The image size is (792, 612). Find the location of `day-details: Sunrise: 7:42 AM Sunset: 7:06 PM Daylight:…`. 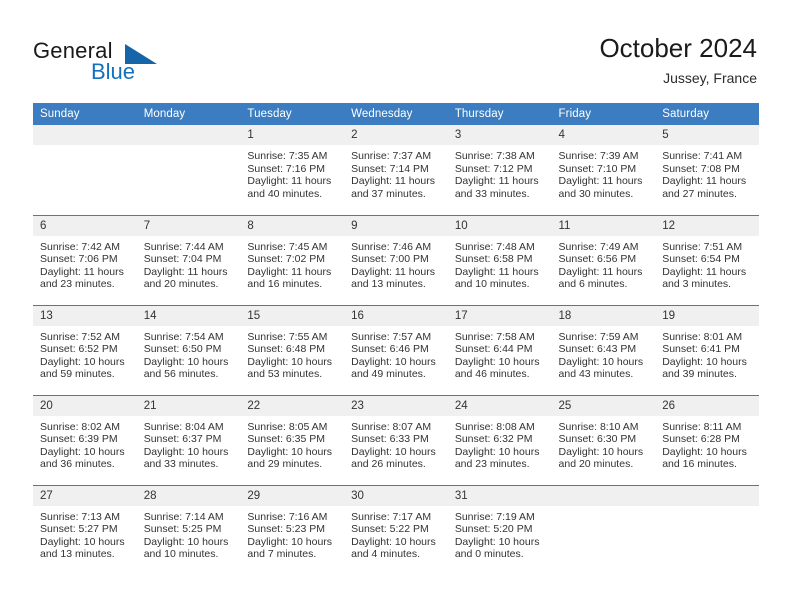

day-details: Sunrise: 7:42 AM Sunset: 7:06 PM Daylight:… is located at coordinates (85, 263).